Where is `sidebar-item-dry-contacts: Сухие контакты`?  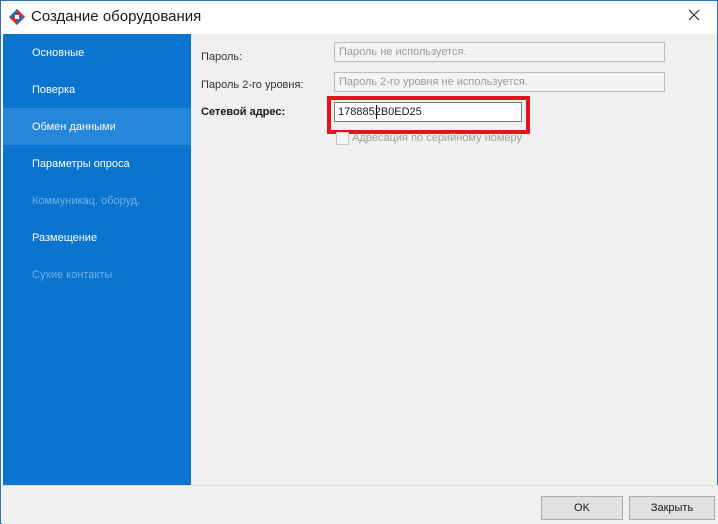 sidebar-item-dry-contacts: Сухие контакты is located at coordinates (72, 274).